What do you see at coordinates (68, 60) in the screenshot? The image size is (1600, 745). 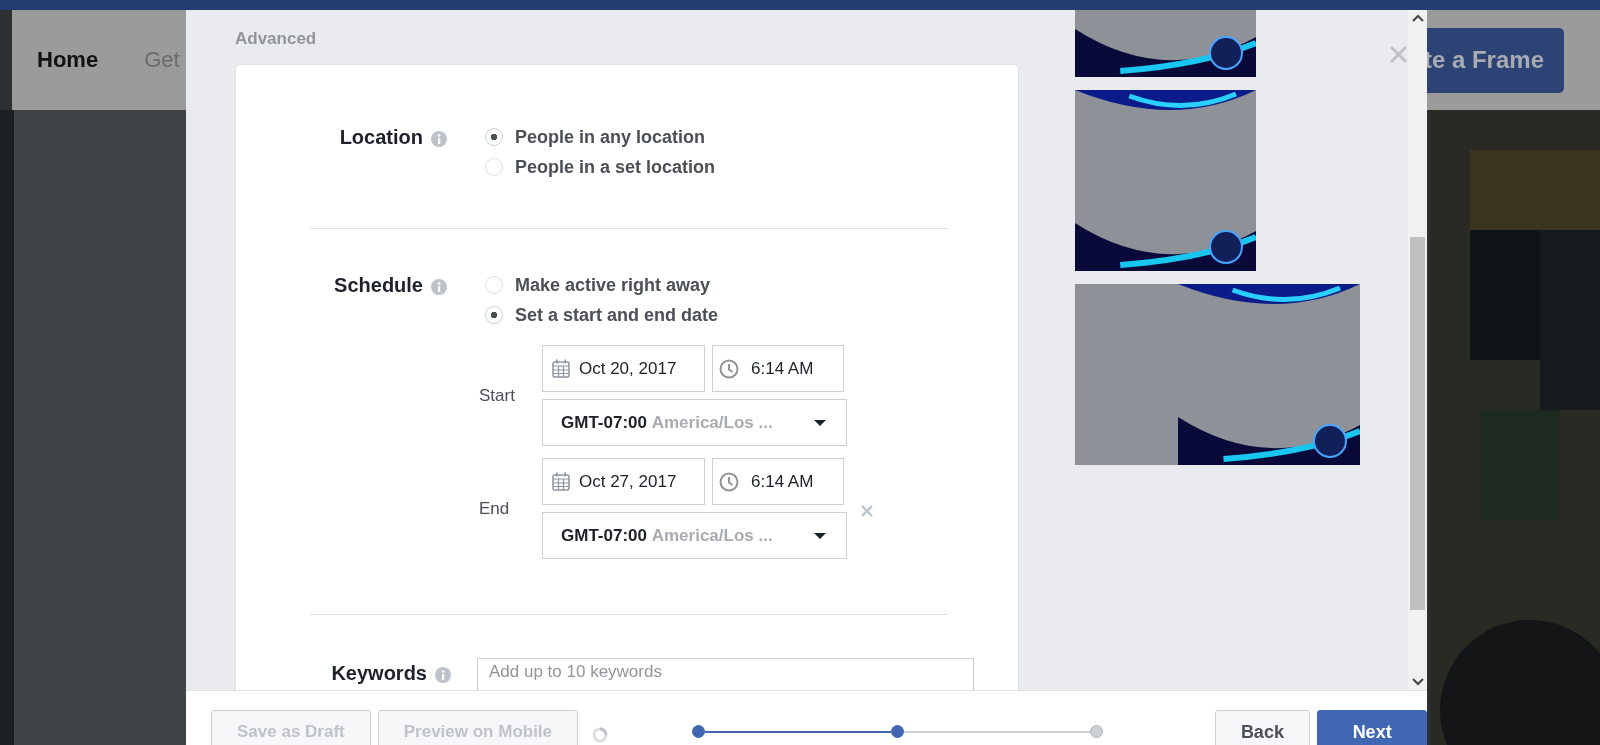 I see `nav-link: Home` at bounding box center [68, 60].